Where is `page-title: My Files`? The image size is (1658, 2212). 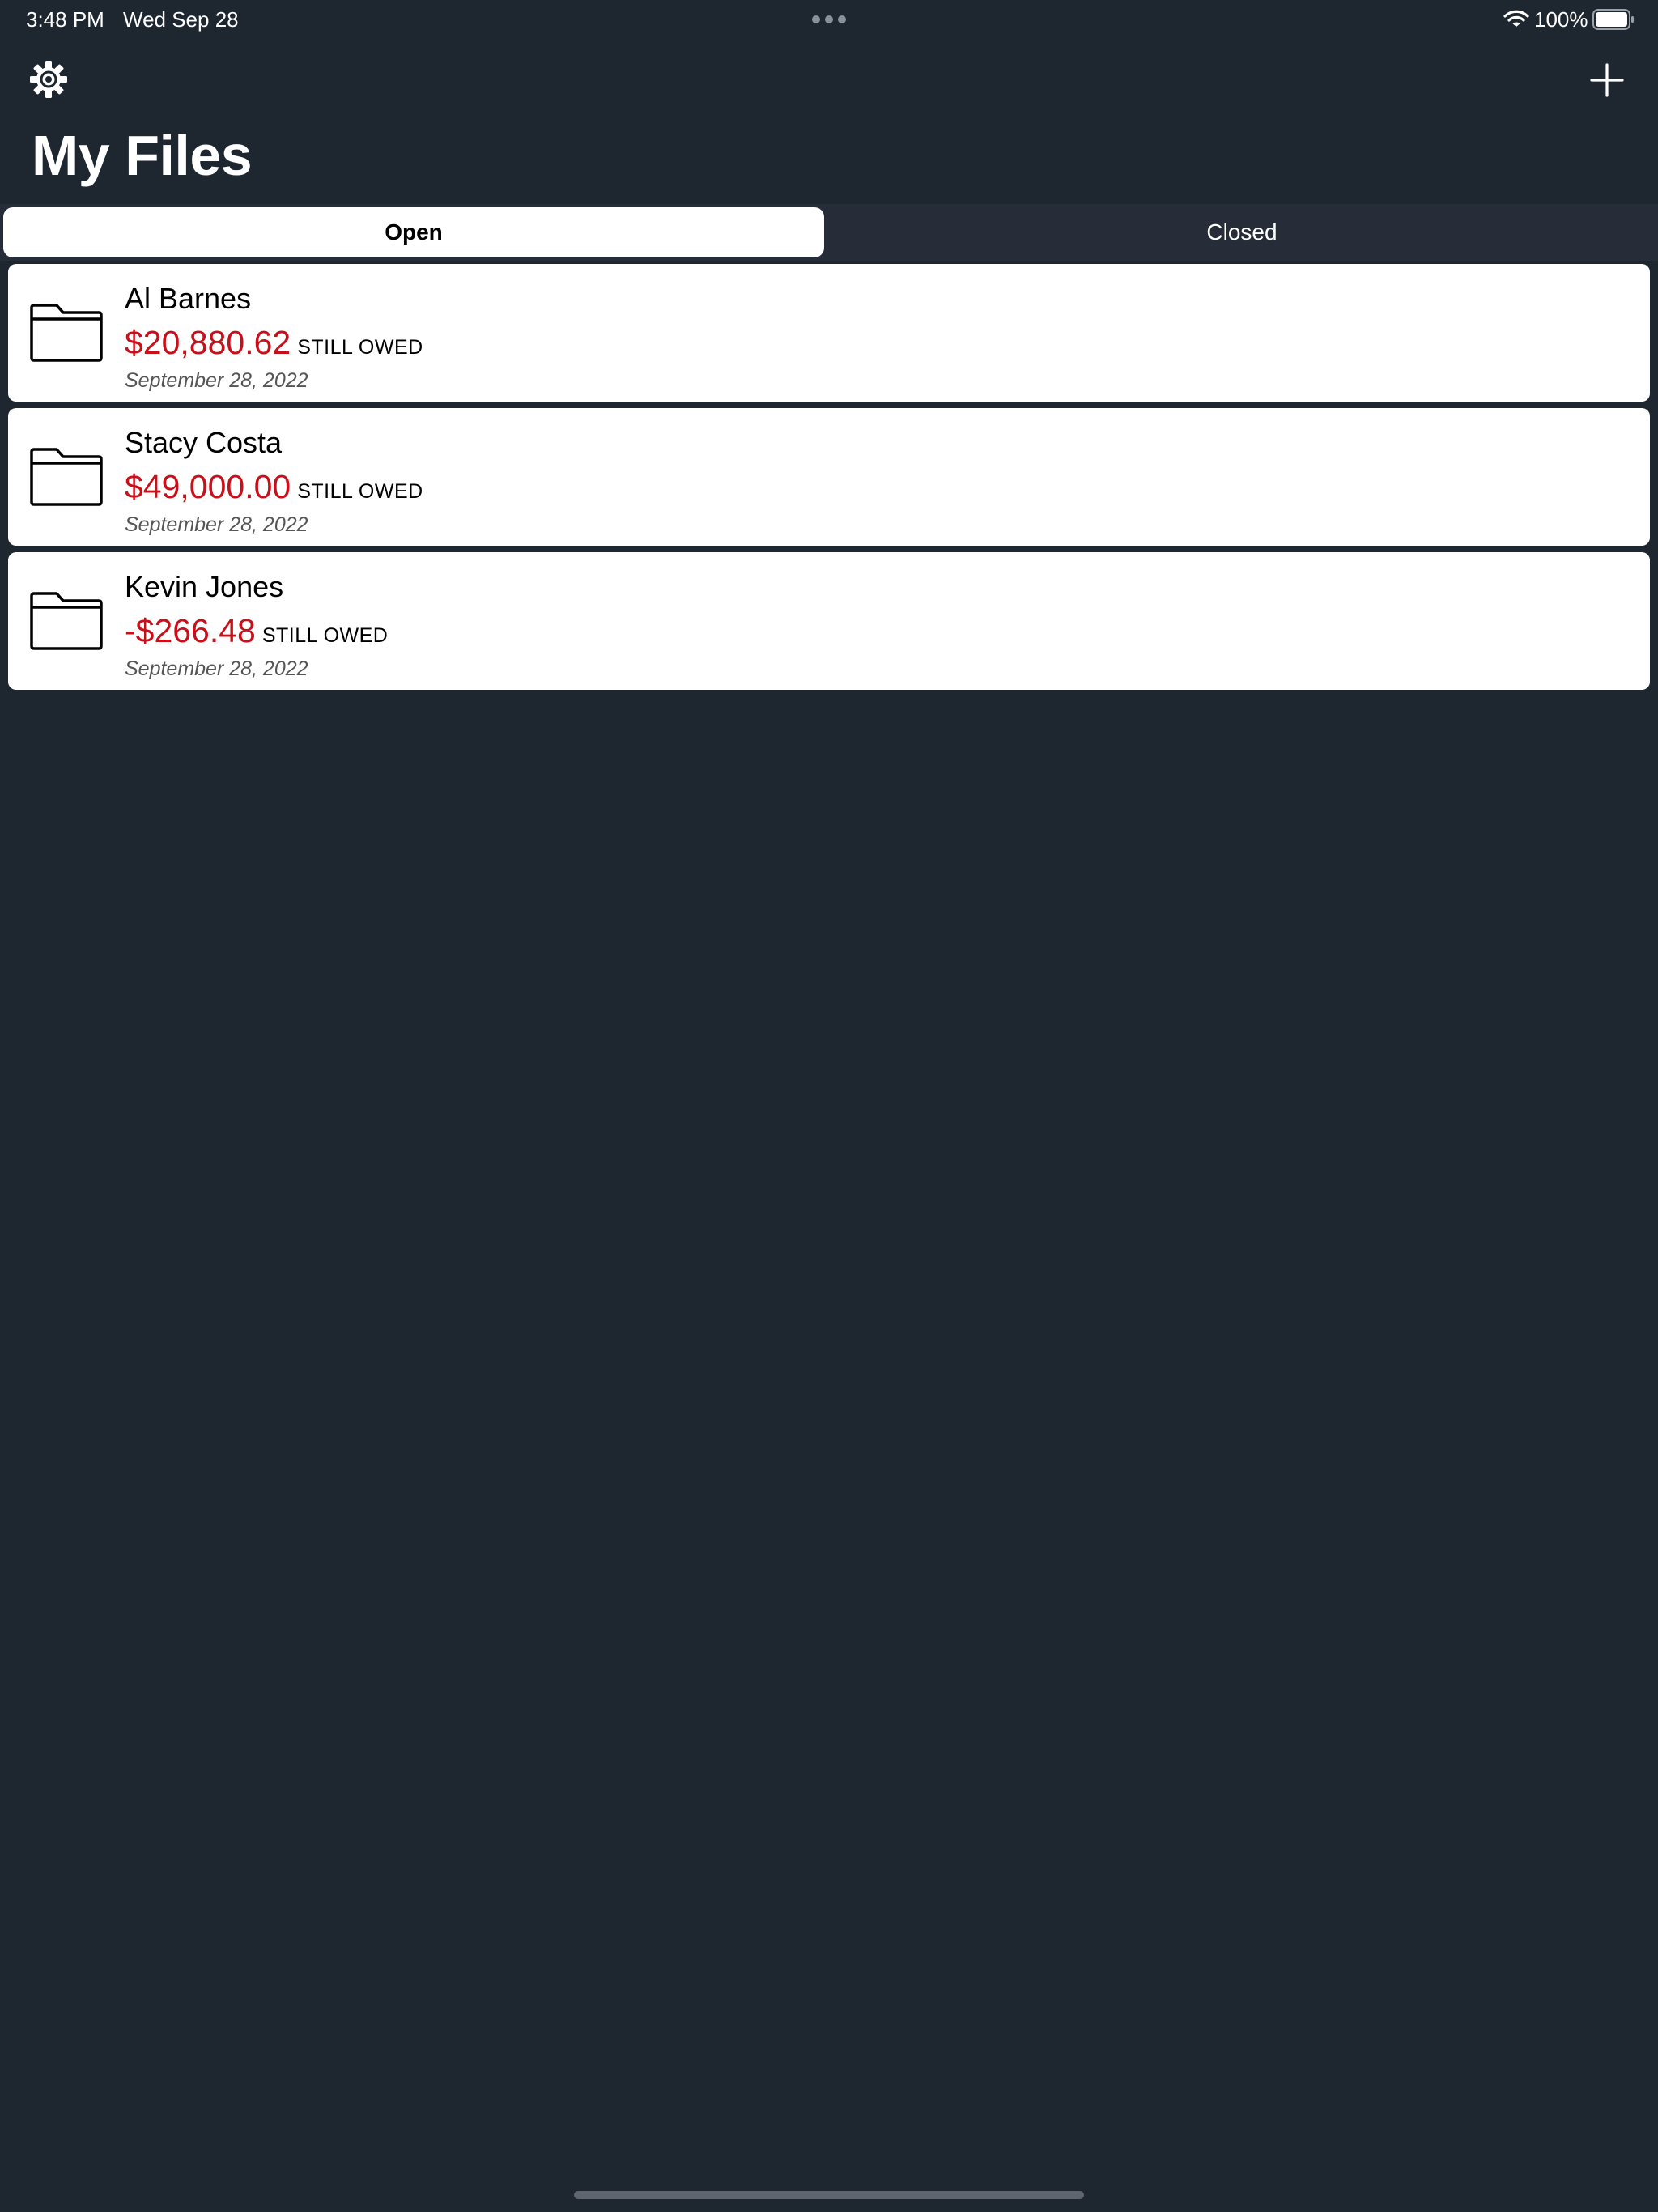 page-title: My Files is located at coordinates (142, 156).